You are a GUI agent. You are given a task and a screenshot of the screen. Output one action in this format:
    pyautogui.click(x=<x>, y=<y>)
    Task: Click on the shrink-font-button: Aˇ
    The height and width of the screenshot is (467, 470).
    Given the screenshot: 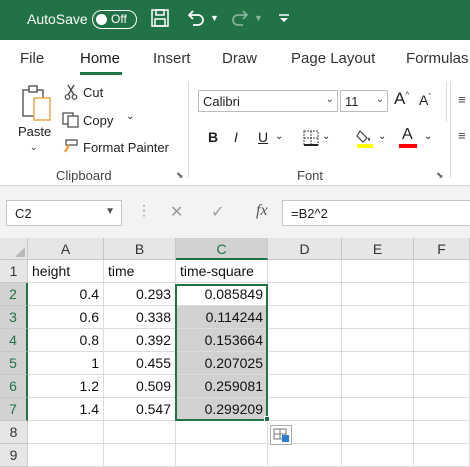 What is the action you would take?
    pyautogui.click(x=425, y=100)
    